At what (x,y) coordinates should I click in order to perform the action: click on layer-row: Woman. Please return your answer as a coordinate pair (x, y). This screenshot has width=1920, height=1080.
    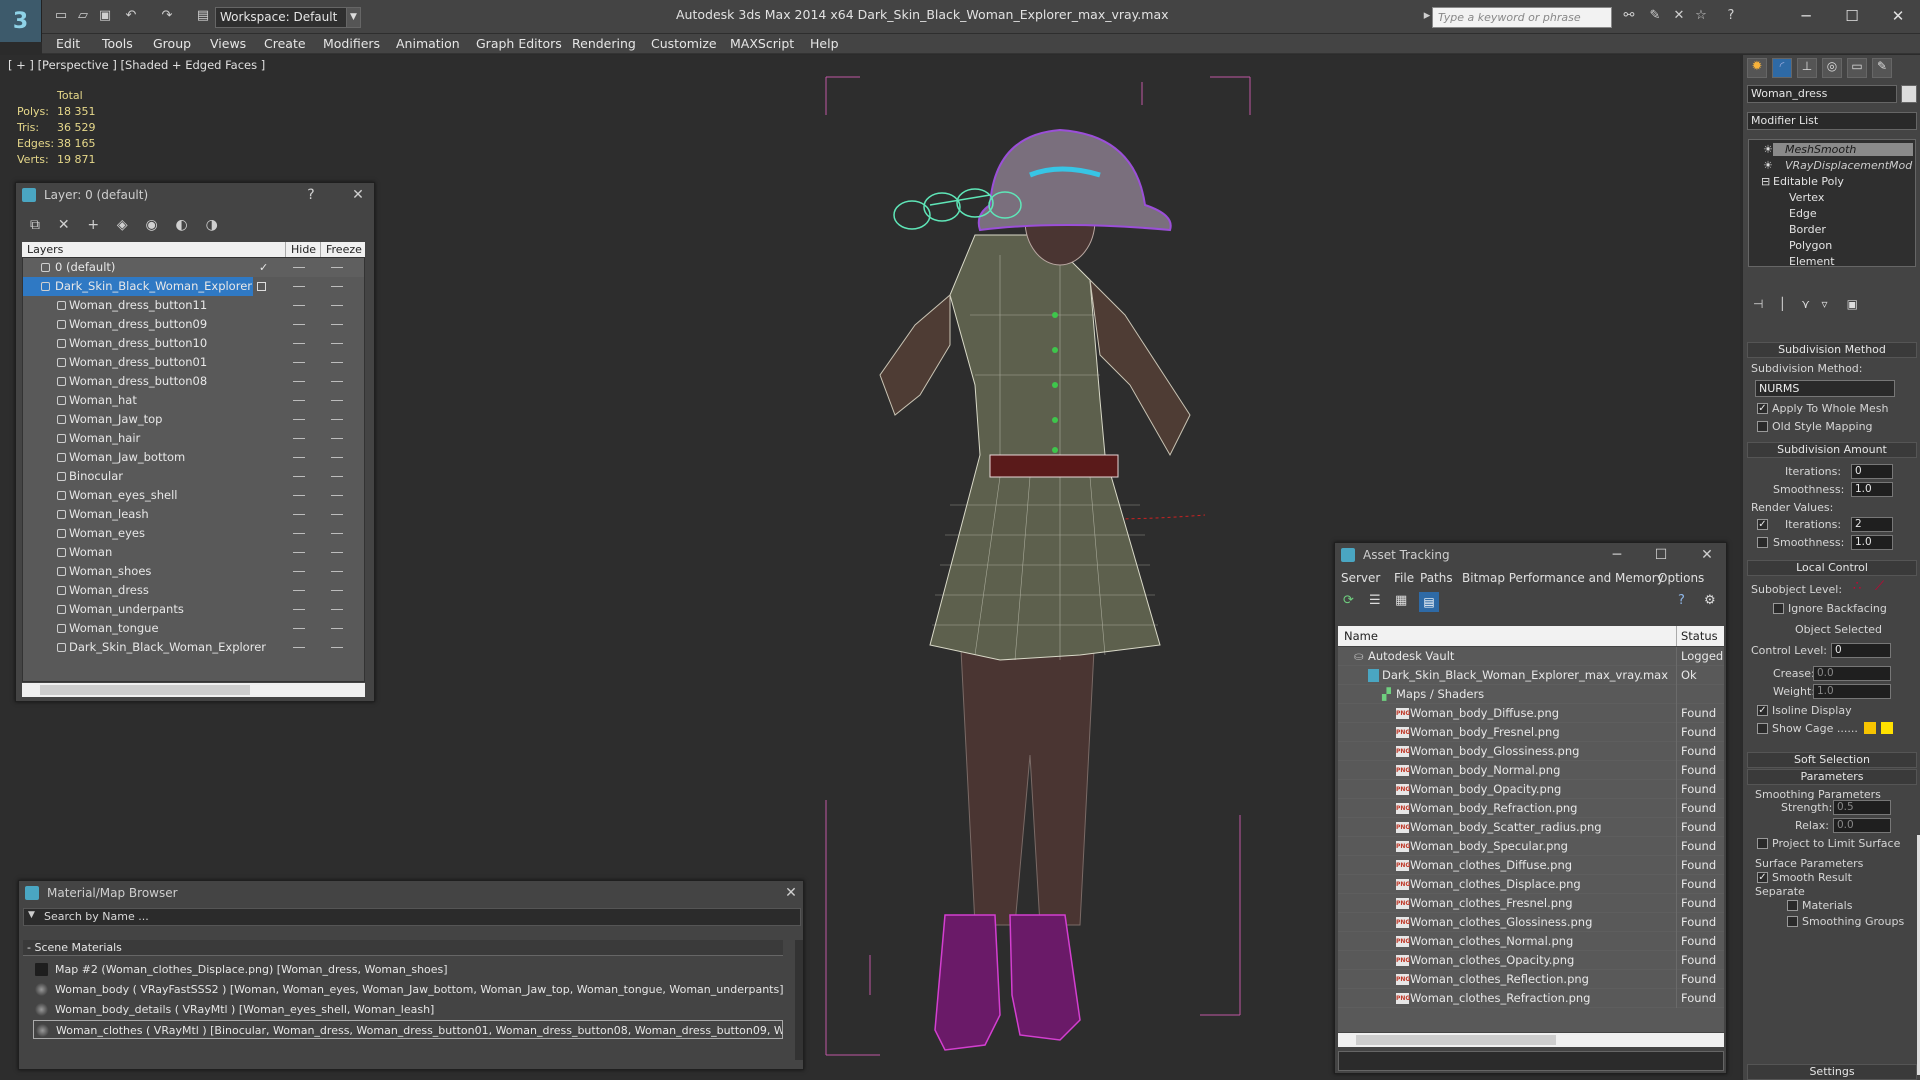
    Looking at the image, I should click on (193, 552).